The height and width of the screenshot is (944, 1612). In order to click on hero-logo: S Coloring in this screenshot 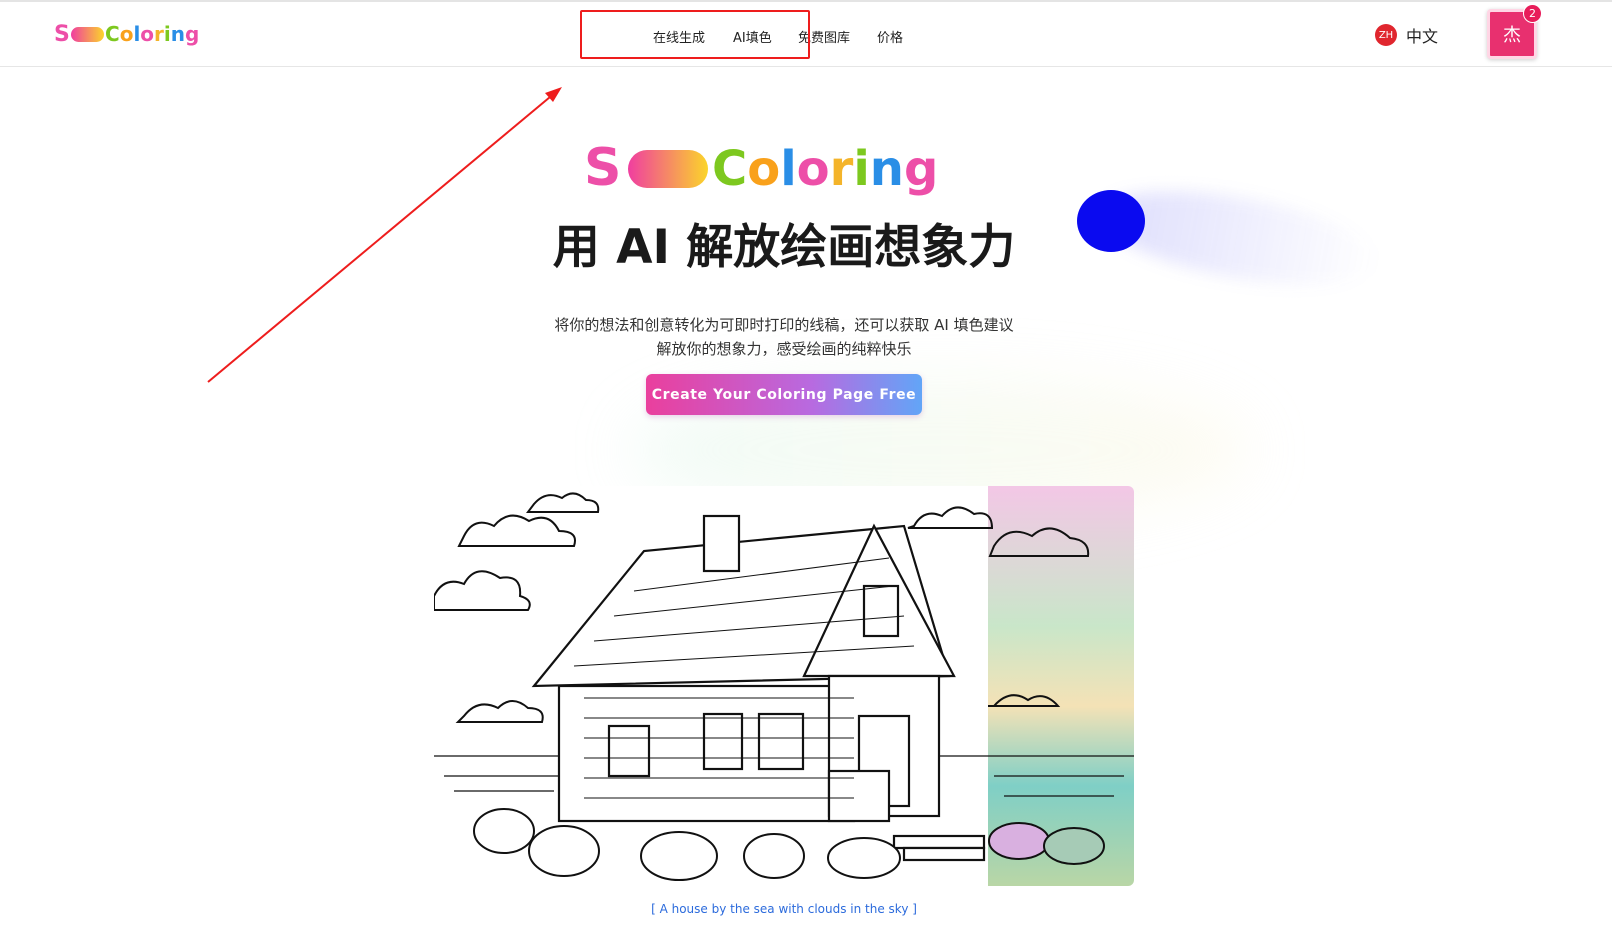, I will do `click(761, 168)`.